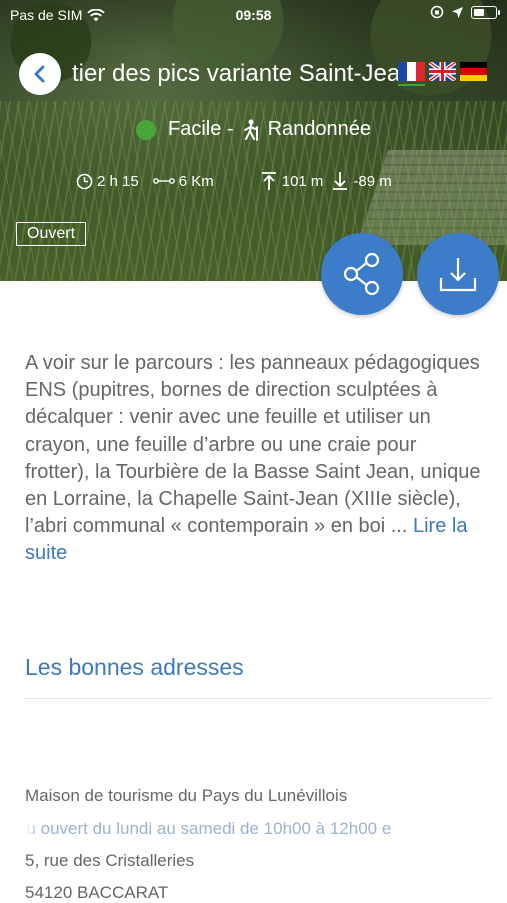  I want to click on distance-value: 6 Km, so click(196, 181).